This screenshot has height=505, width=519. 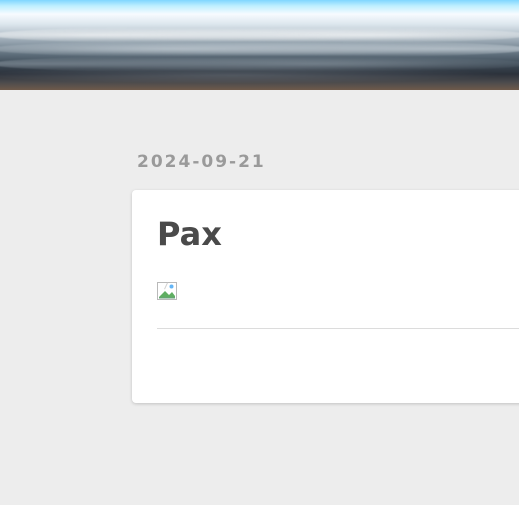 What do you see at coordinates (201, 162) in the screenshot?
I see `post-date: 2024-09-21` at bounding box center [201, 162].